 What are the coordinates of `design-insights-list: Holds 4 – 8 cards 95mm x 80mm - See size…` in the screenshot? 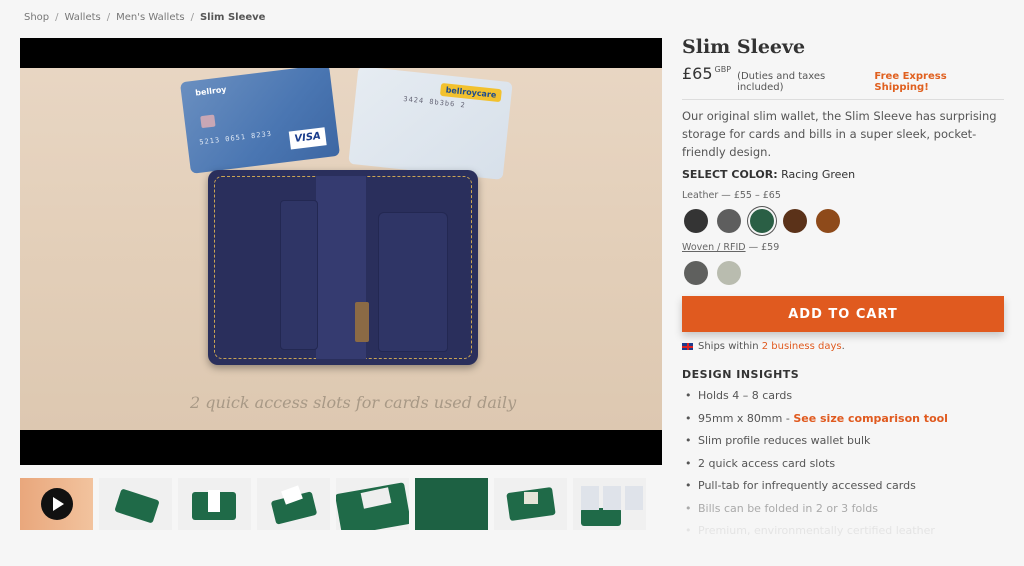 It's located at (843, 468).